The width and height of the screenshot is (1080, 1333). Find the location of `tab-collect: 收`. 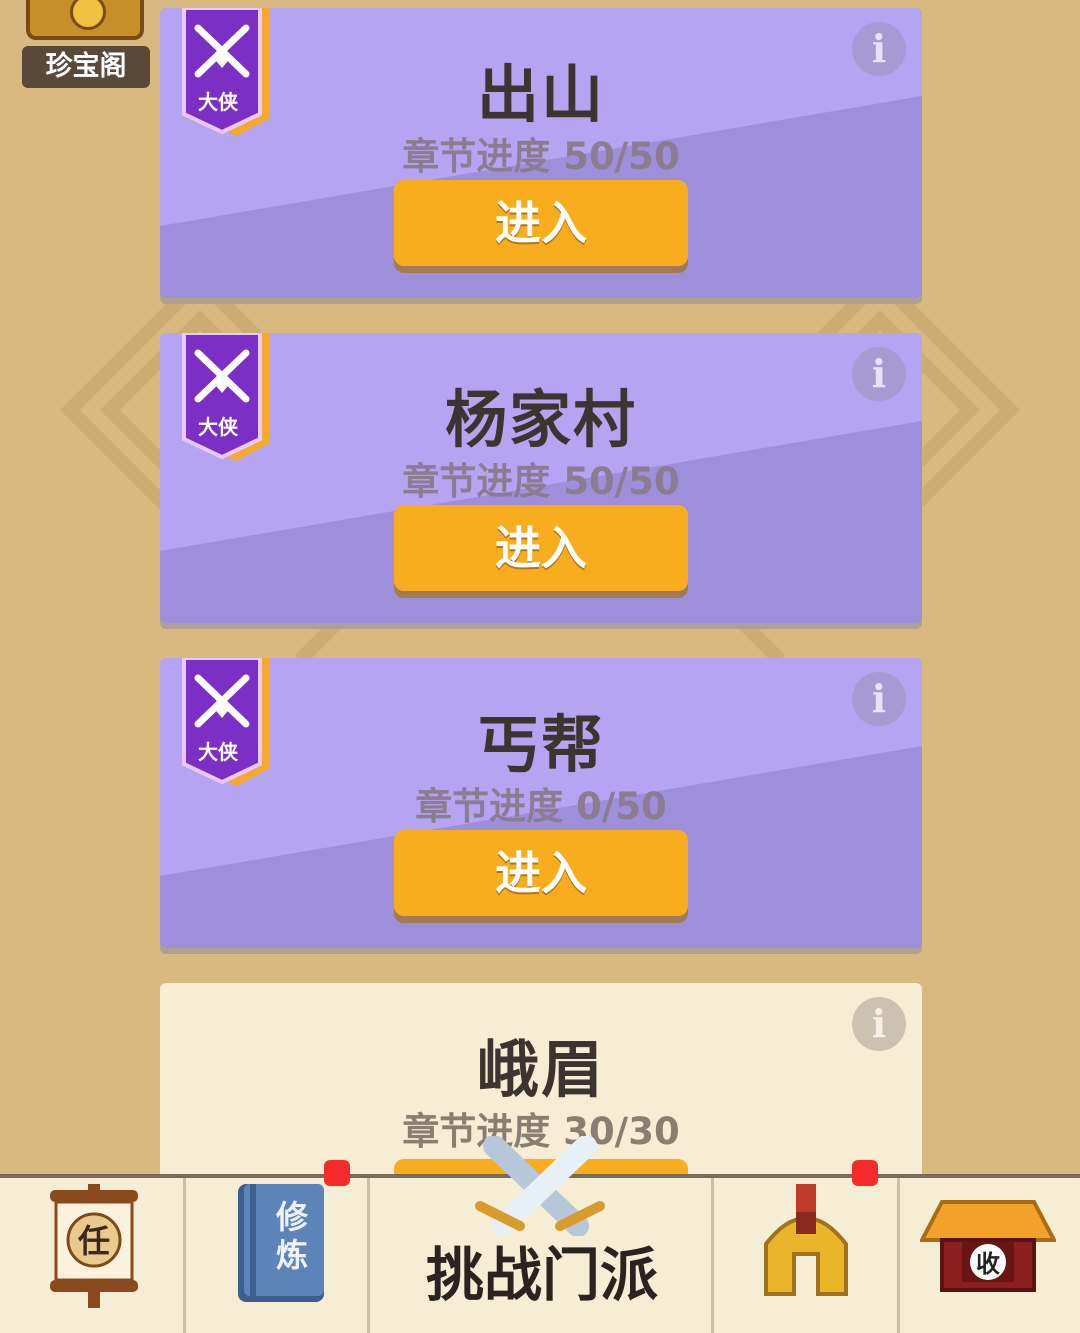

tab-collect: 收 is located at coordinates (990, 1255).